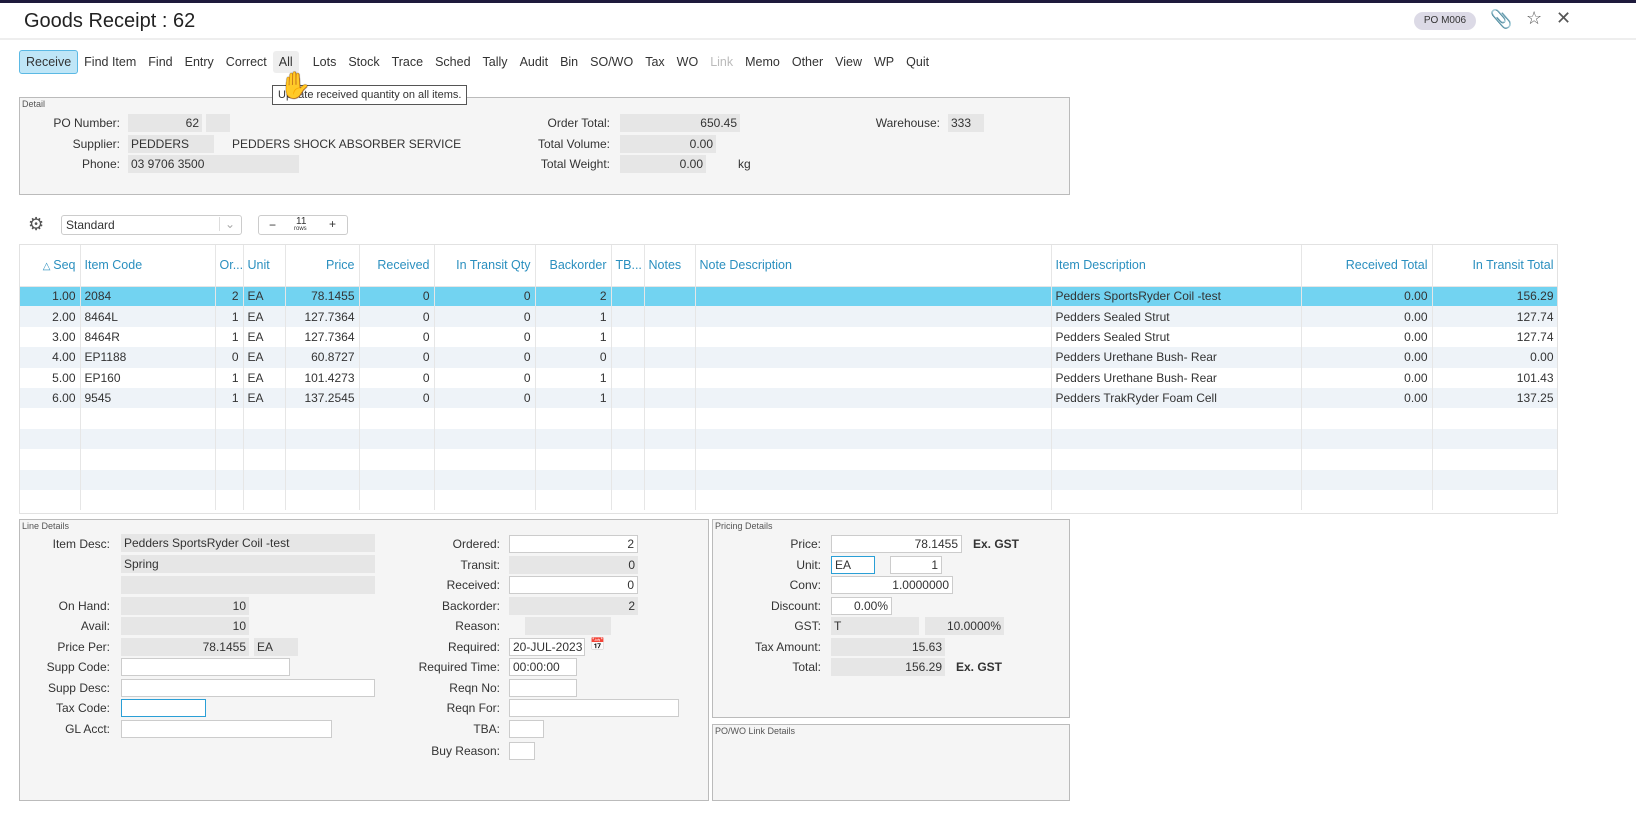 The width and height of the screenshot is (1636, 838). What do you see at coordinates (148, 296) in the screenshot?
I see `table-cell: 2084` at bounding box center [148, 296].